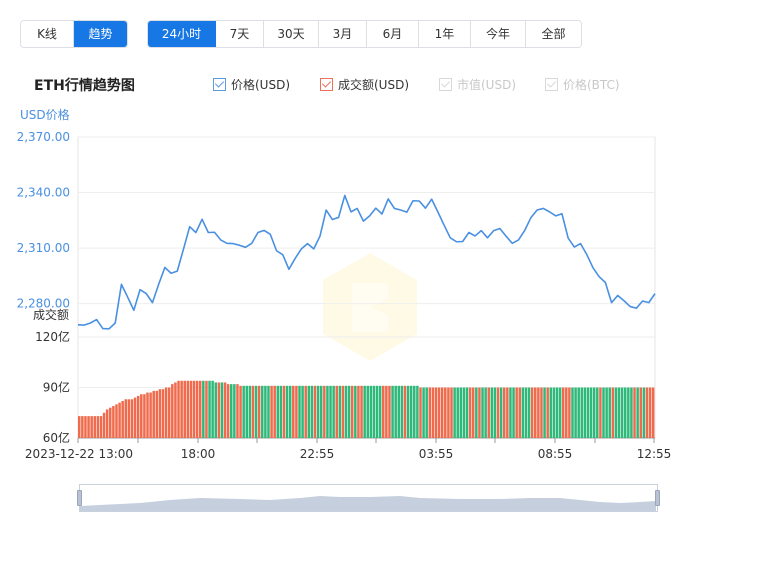 The width and height of the screenshot is (780, 563). What do you see at coordinates (56, 387) in the screenshot?
I see `volume-tick-label: 90亿` at bounding box center [56, 387].